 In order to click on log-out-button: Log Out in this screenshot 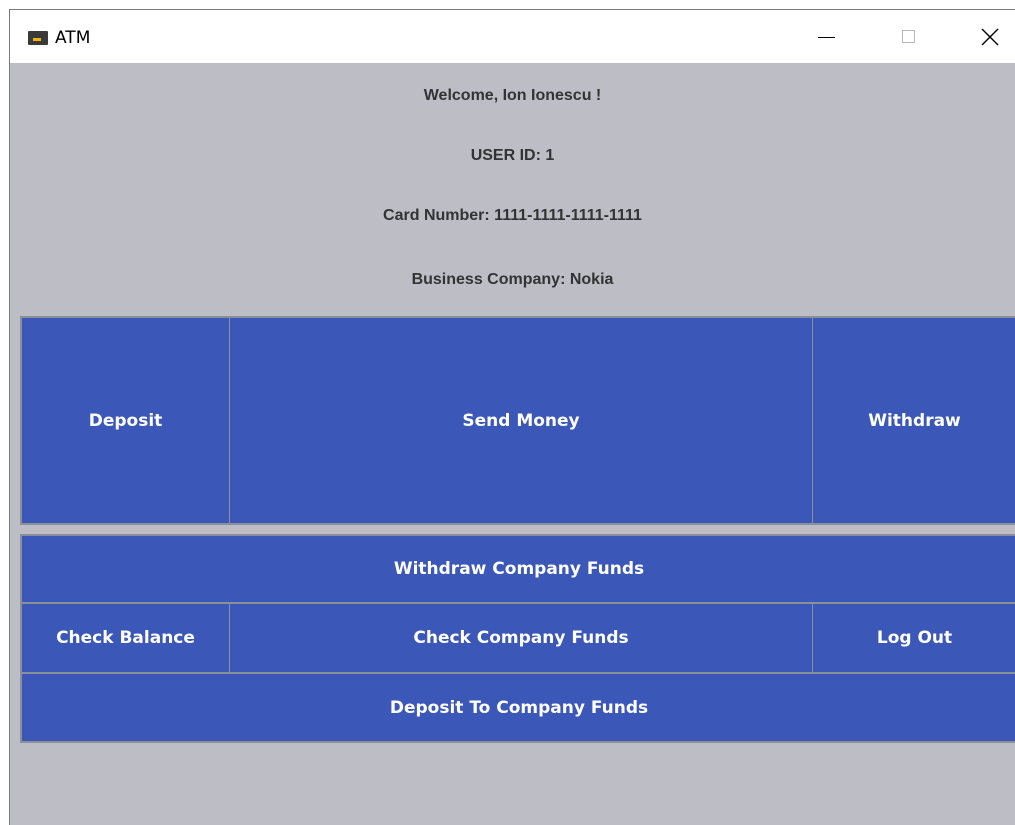, I will do `click(913, 638)`.